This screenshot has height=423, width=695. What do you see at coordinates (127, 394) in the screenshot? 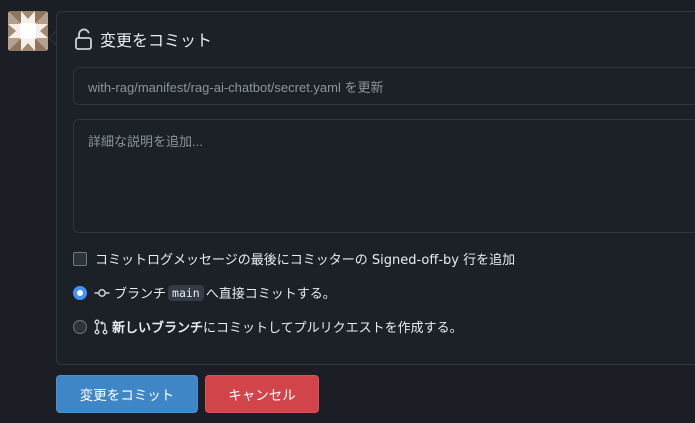
I see `commit-button: 変更をコミット` at bounding box center [127, 394].